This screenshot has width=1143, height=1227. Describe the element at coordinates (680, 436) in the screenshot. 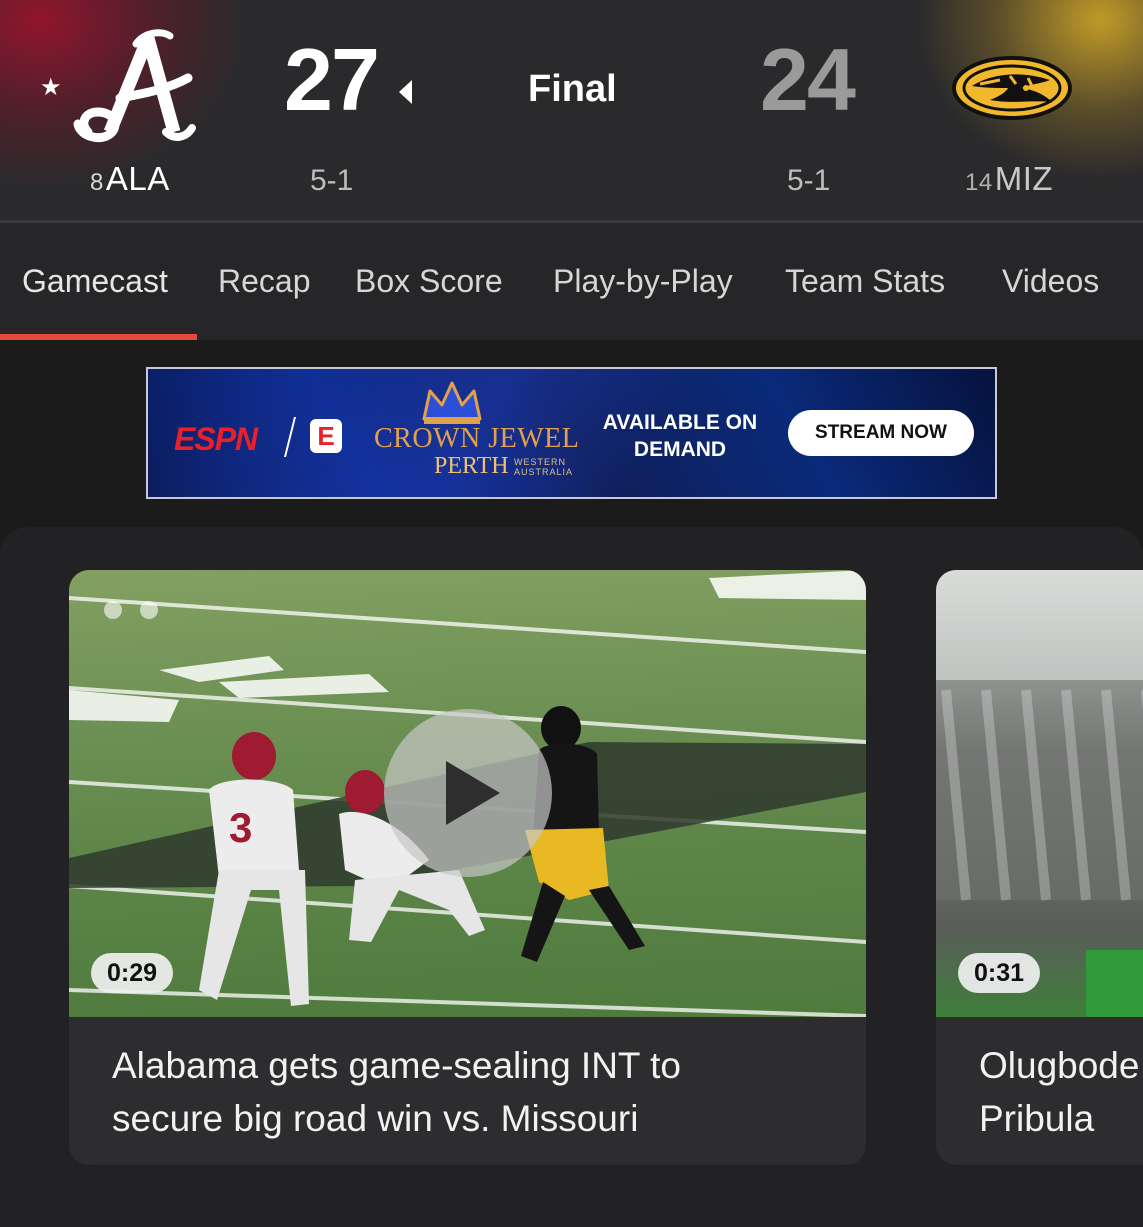

I see `ad-availability: AVAILABLE ON DEMAND` at that location.